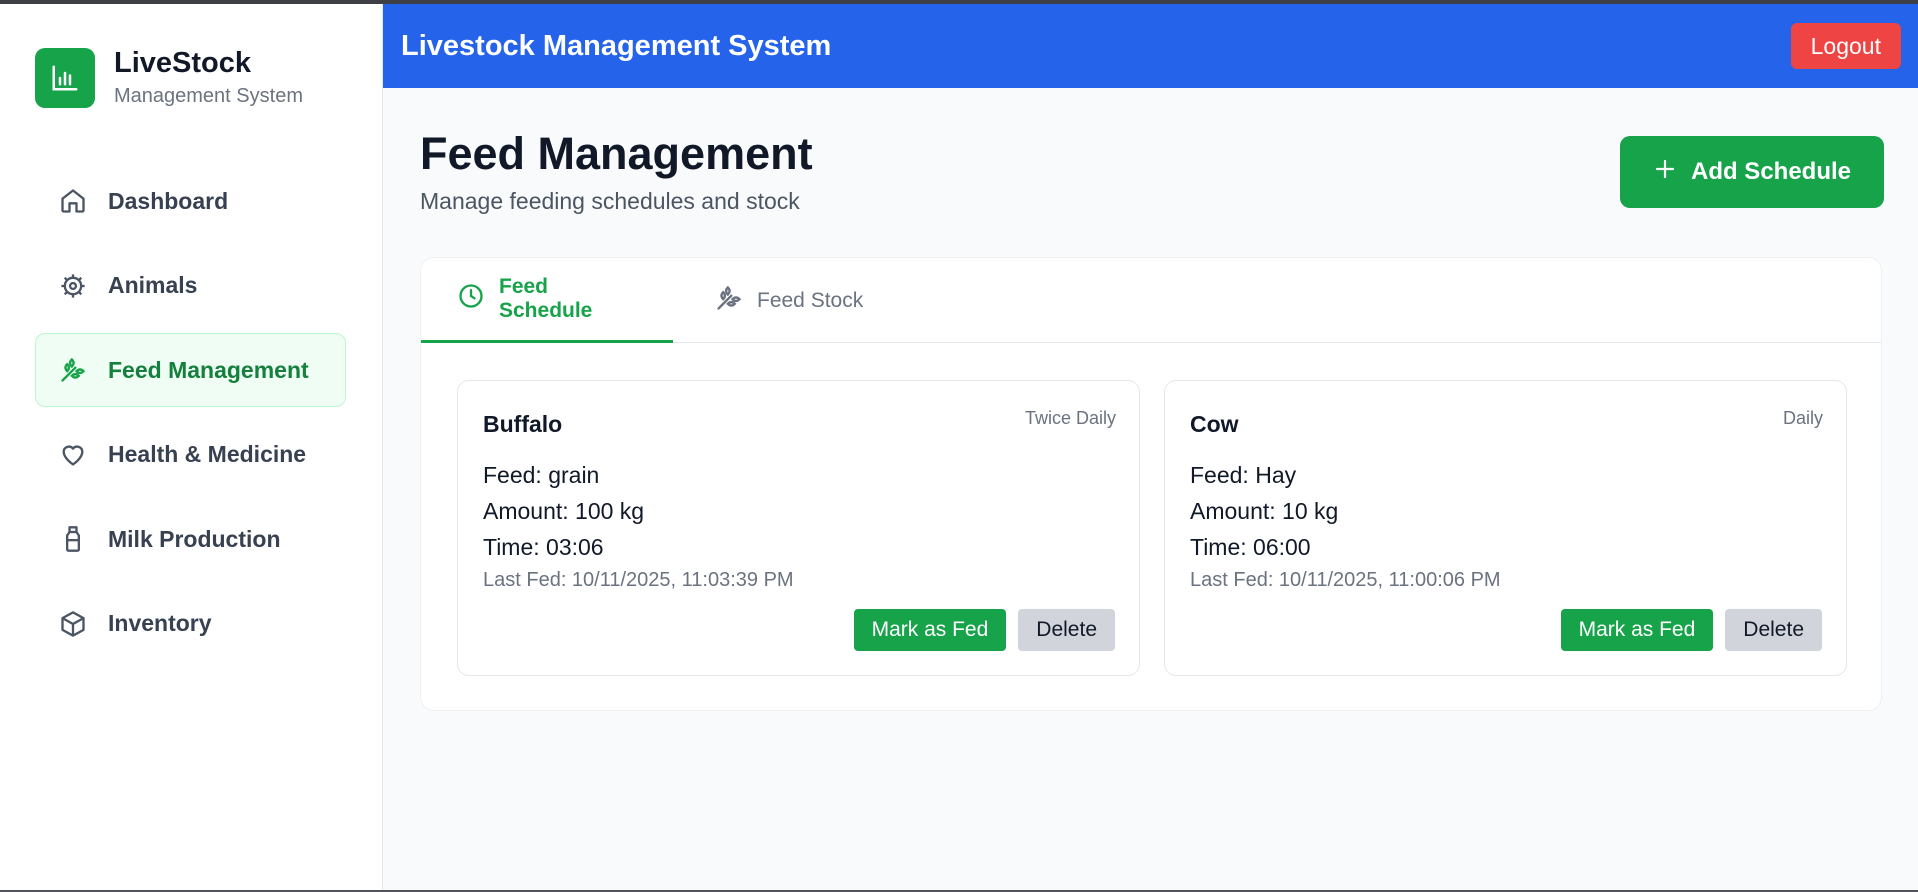 This screenshot has height=892, width=1918. I want to click on sidebar-item-animals: Animals, so click(190, 286).